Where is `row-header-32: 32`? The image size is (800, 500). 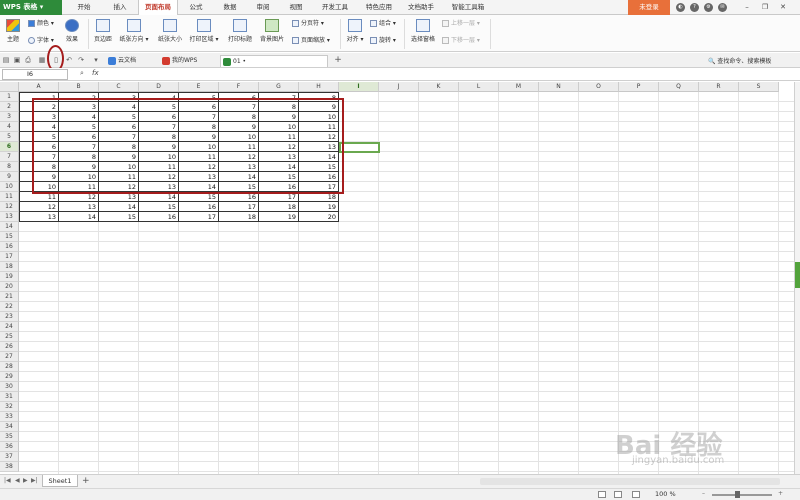
row-header-32: 32 is located at coordinates (9, 407).